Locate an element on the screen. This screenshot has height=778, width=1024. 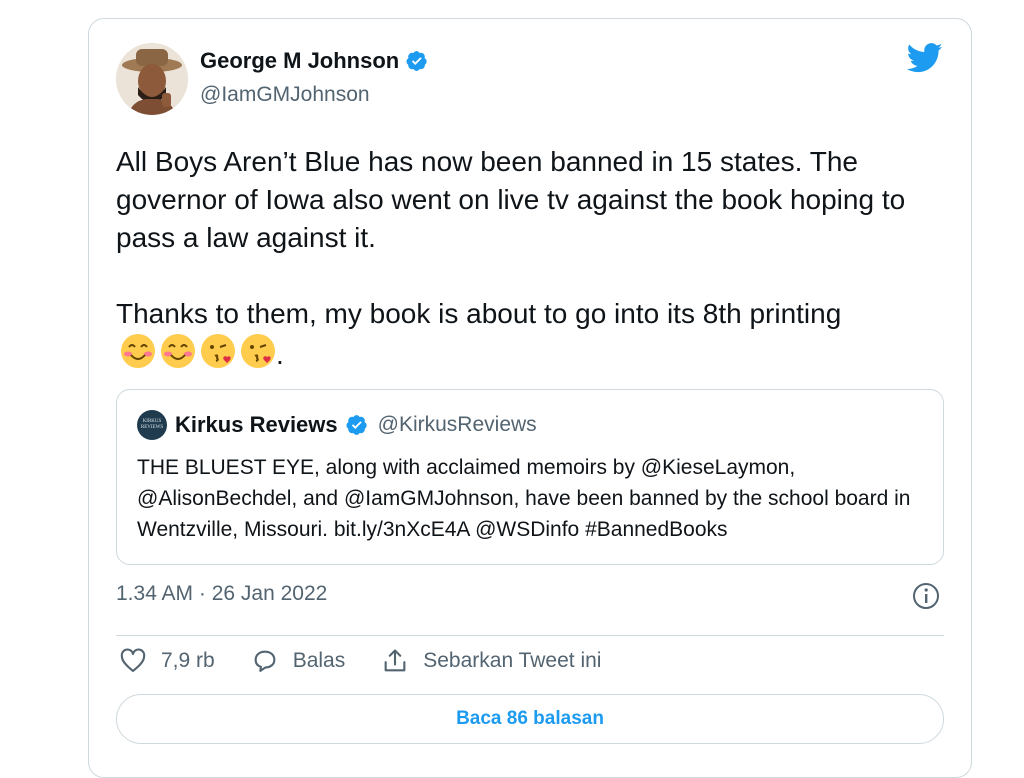
share-label: Sebarkan Tweet ini is located at coordinates (512, 660).